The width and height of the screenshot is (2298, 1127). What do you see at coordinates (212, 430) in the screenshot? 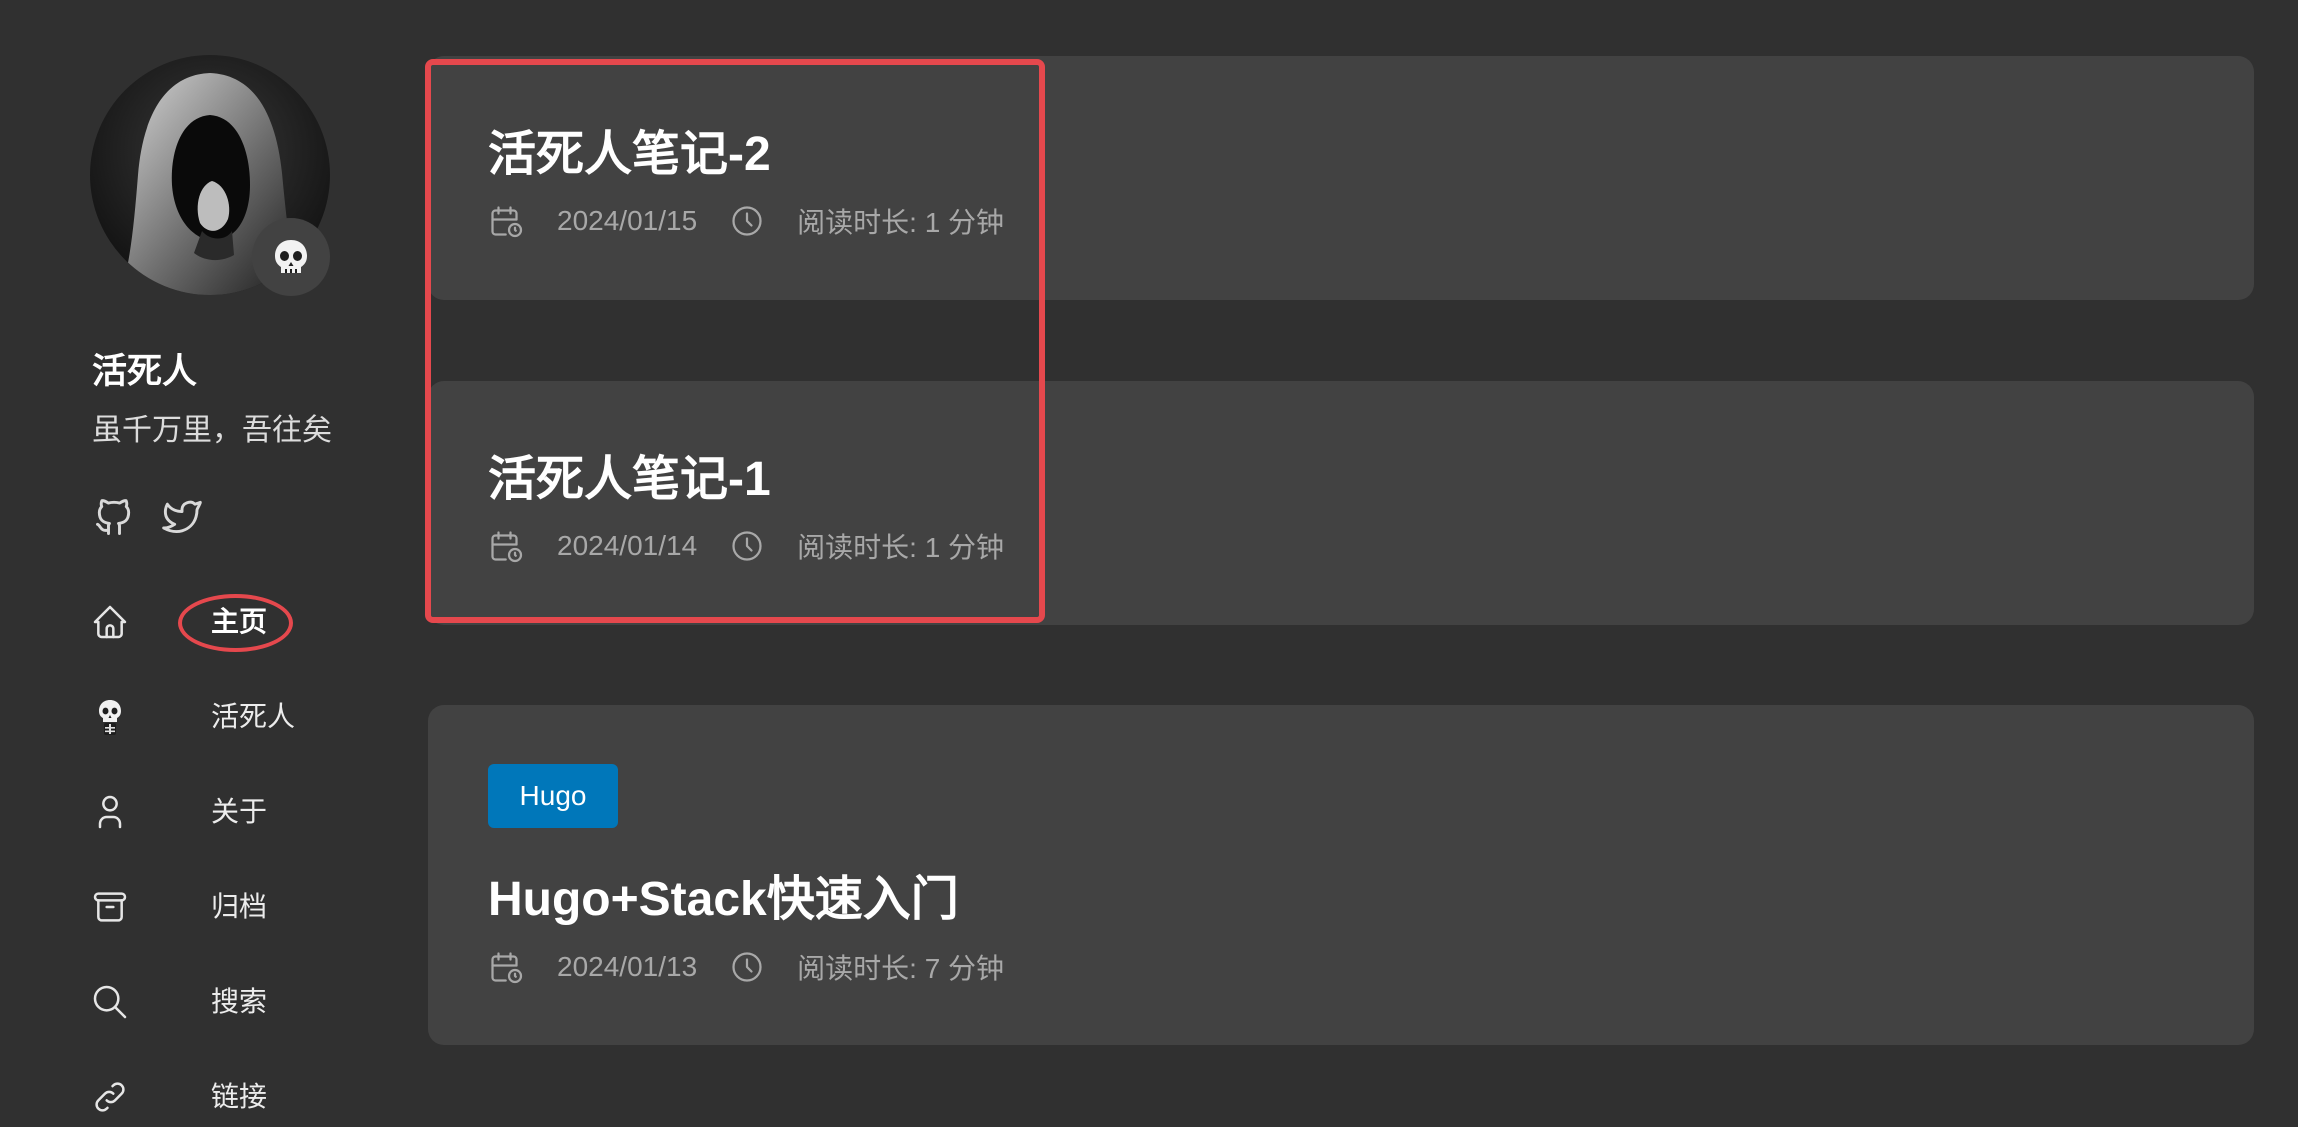
I see `site-description: 虽千万里，吾往矣` at bounding box center [212, 430].